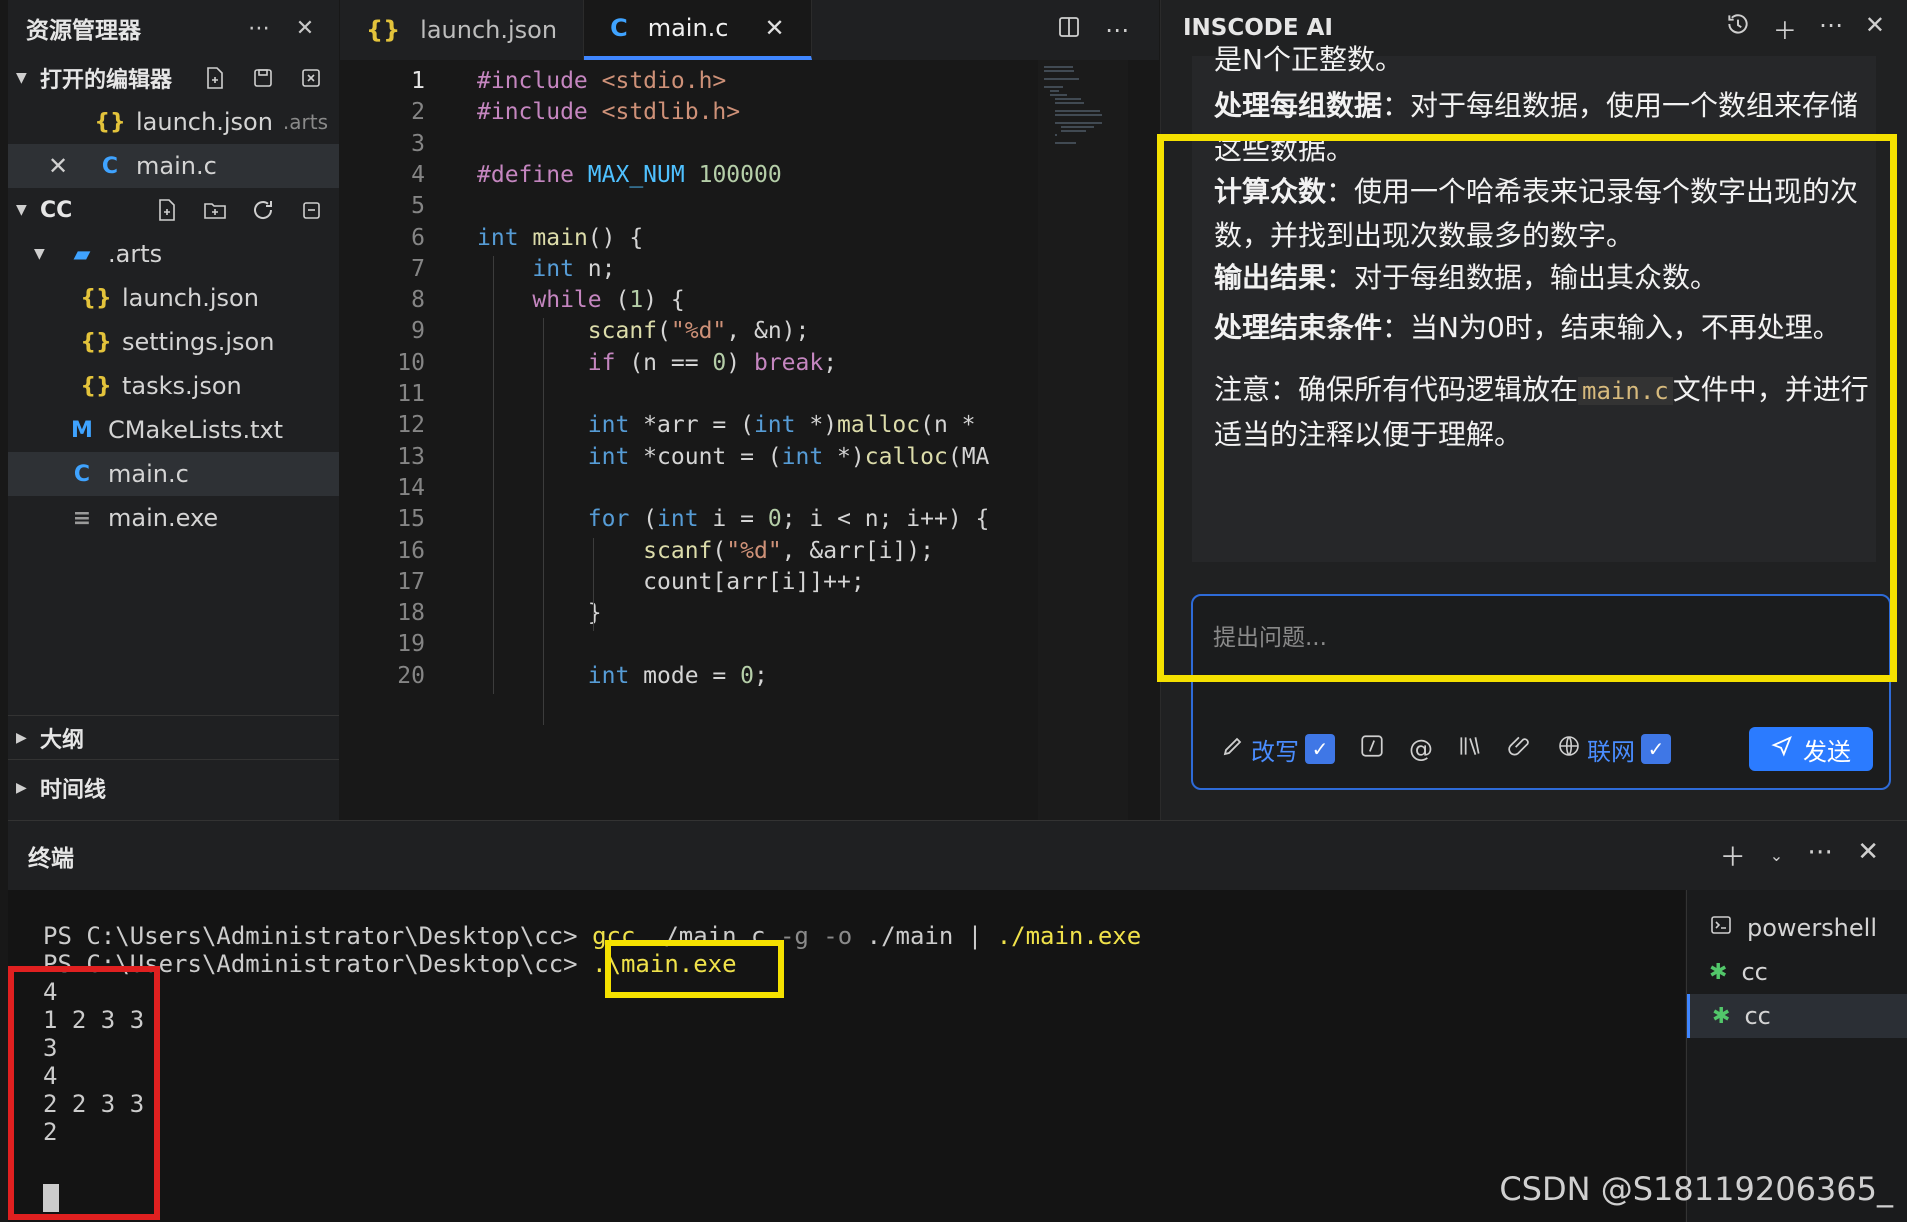  I want to click on code-line: if (n == 0) break;, so click(712, 362).